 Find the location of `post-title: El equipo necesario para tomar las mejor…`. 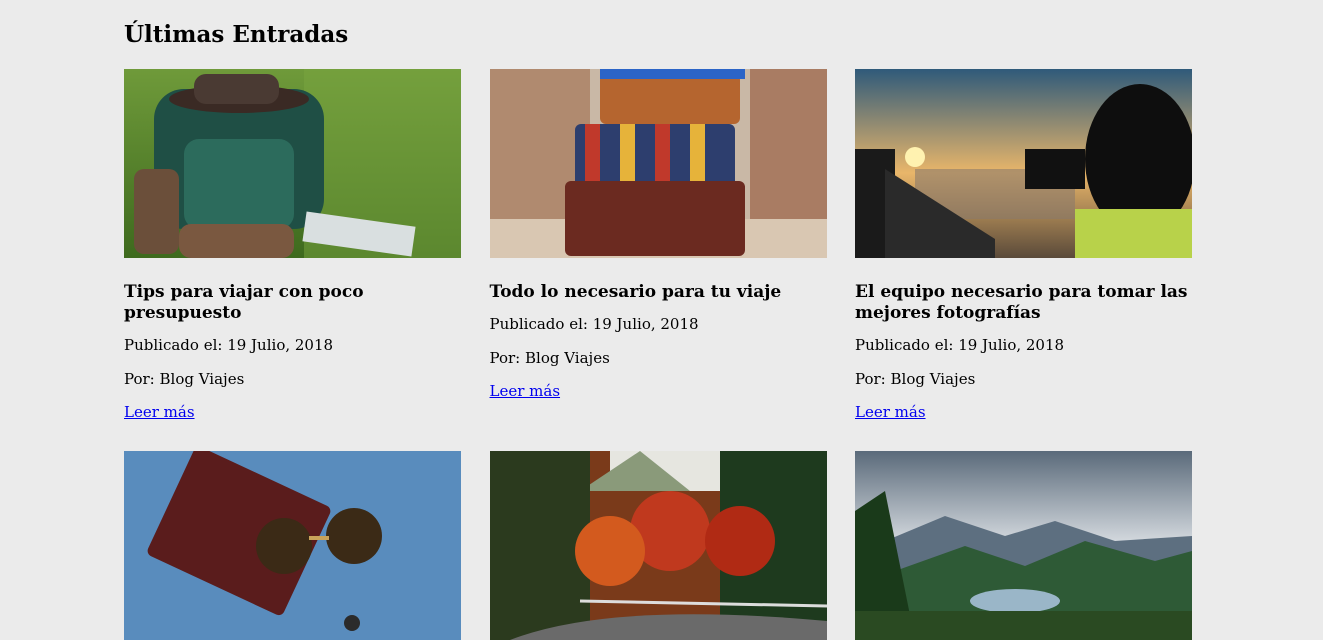

post-title: El equipo necesario para tomar las mejor… is located at coordinates (1021, 302).